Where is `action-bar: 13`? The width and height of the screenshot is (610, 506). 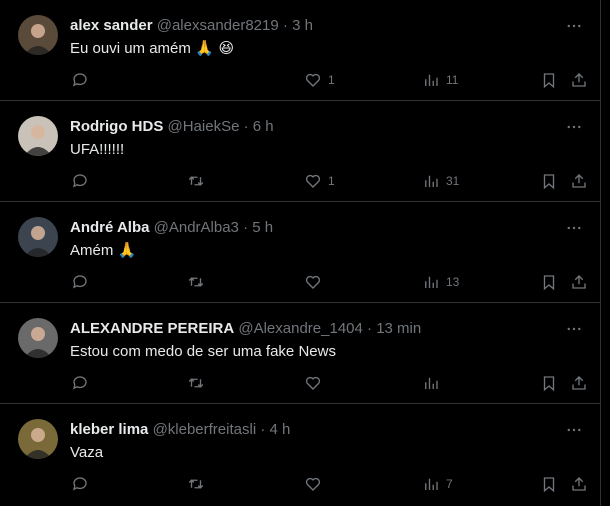 action-bar: 13 is located at coordinates (300, 282).